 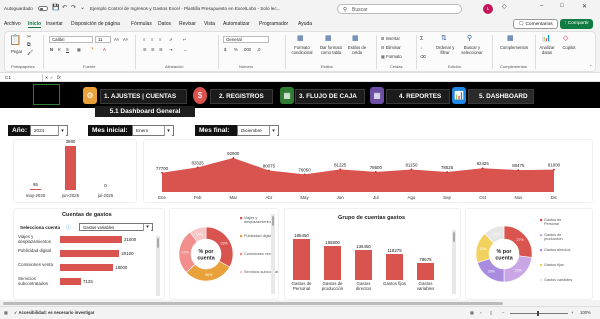 What do you see at coordinates (59, 49) in the screenshot?
I see `italic-icon: K` at bounding box center [59, 49].